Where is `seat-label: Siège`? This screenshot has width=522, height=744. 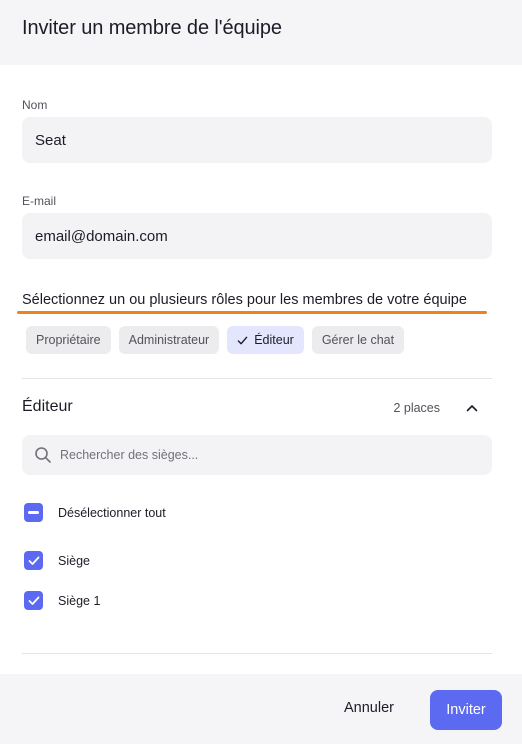 seat-label: Siège is located at coordinates (74, 560).